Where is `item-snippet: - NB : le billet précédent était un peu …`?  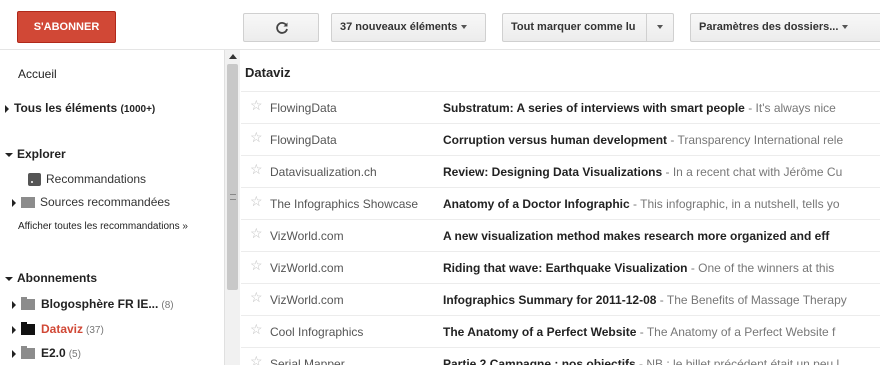 item-snippet: - NB : le billet précédent était un peu … is located at coordinates (737, 361).